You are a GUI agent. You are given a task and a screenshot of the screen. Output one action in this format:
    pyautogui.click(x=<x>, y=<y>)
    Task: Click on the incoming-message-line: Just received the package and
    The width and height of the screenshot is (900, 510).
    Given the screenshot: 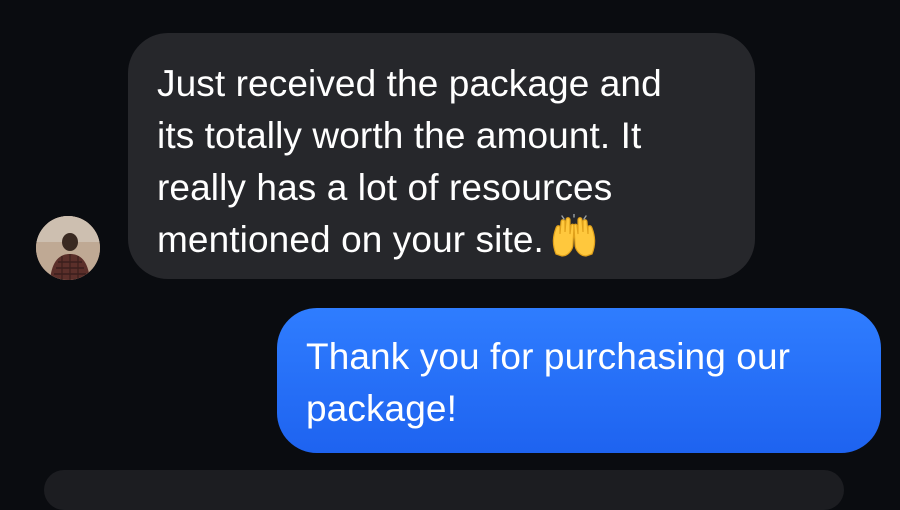 What is the action you would take?
    pyautogui.click(x=409, y=83)
    